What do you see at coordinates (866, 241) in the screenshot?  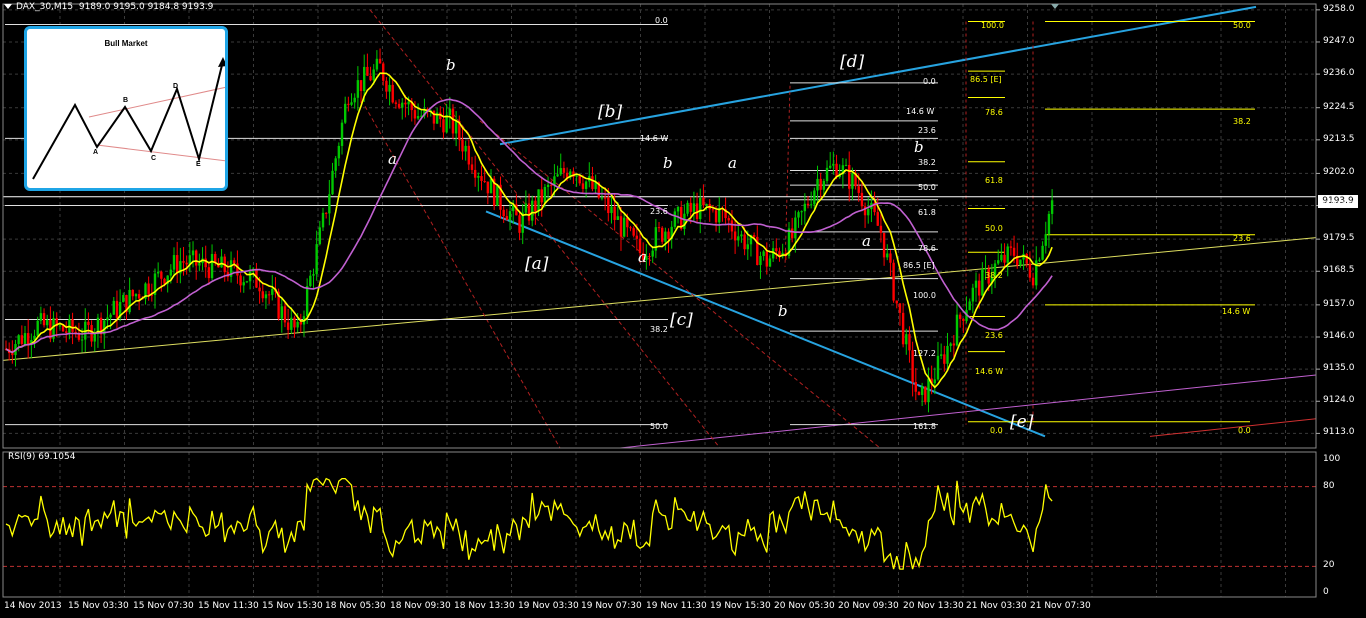 I see `wave-label: a` at bounding box center [866, 241].